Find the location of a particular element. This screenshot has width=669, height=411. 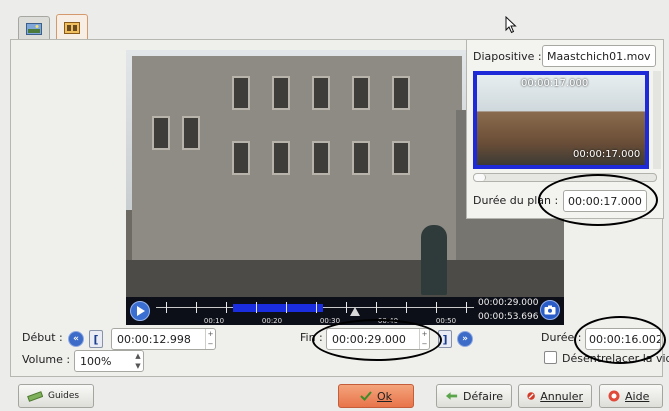

fin-value: 00:00:29.000 is located at coordinates (369, 339).